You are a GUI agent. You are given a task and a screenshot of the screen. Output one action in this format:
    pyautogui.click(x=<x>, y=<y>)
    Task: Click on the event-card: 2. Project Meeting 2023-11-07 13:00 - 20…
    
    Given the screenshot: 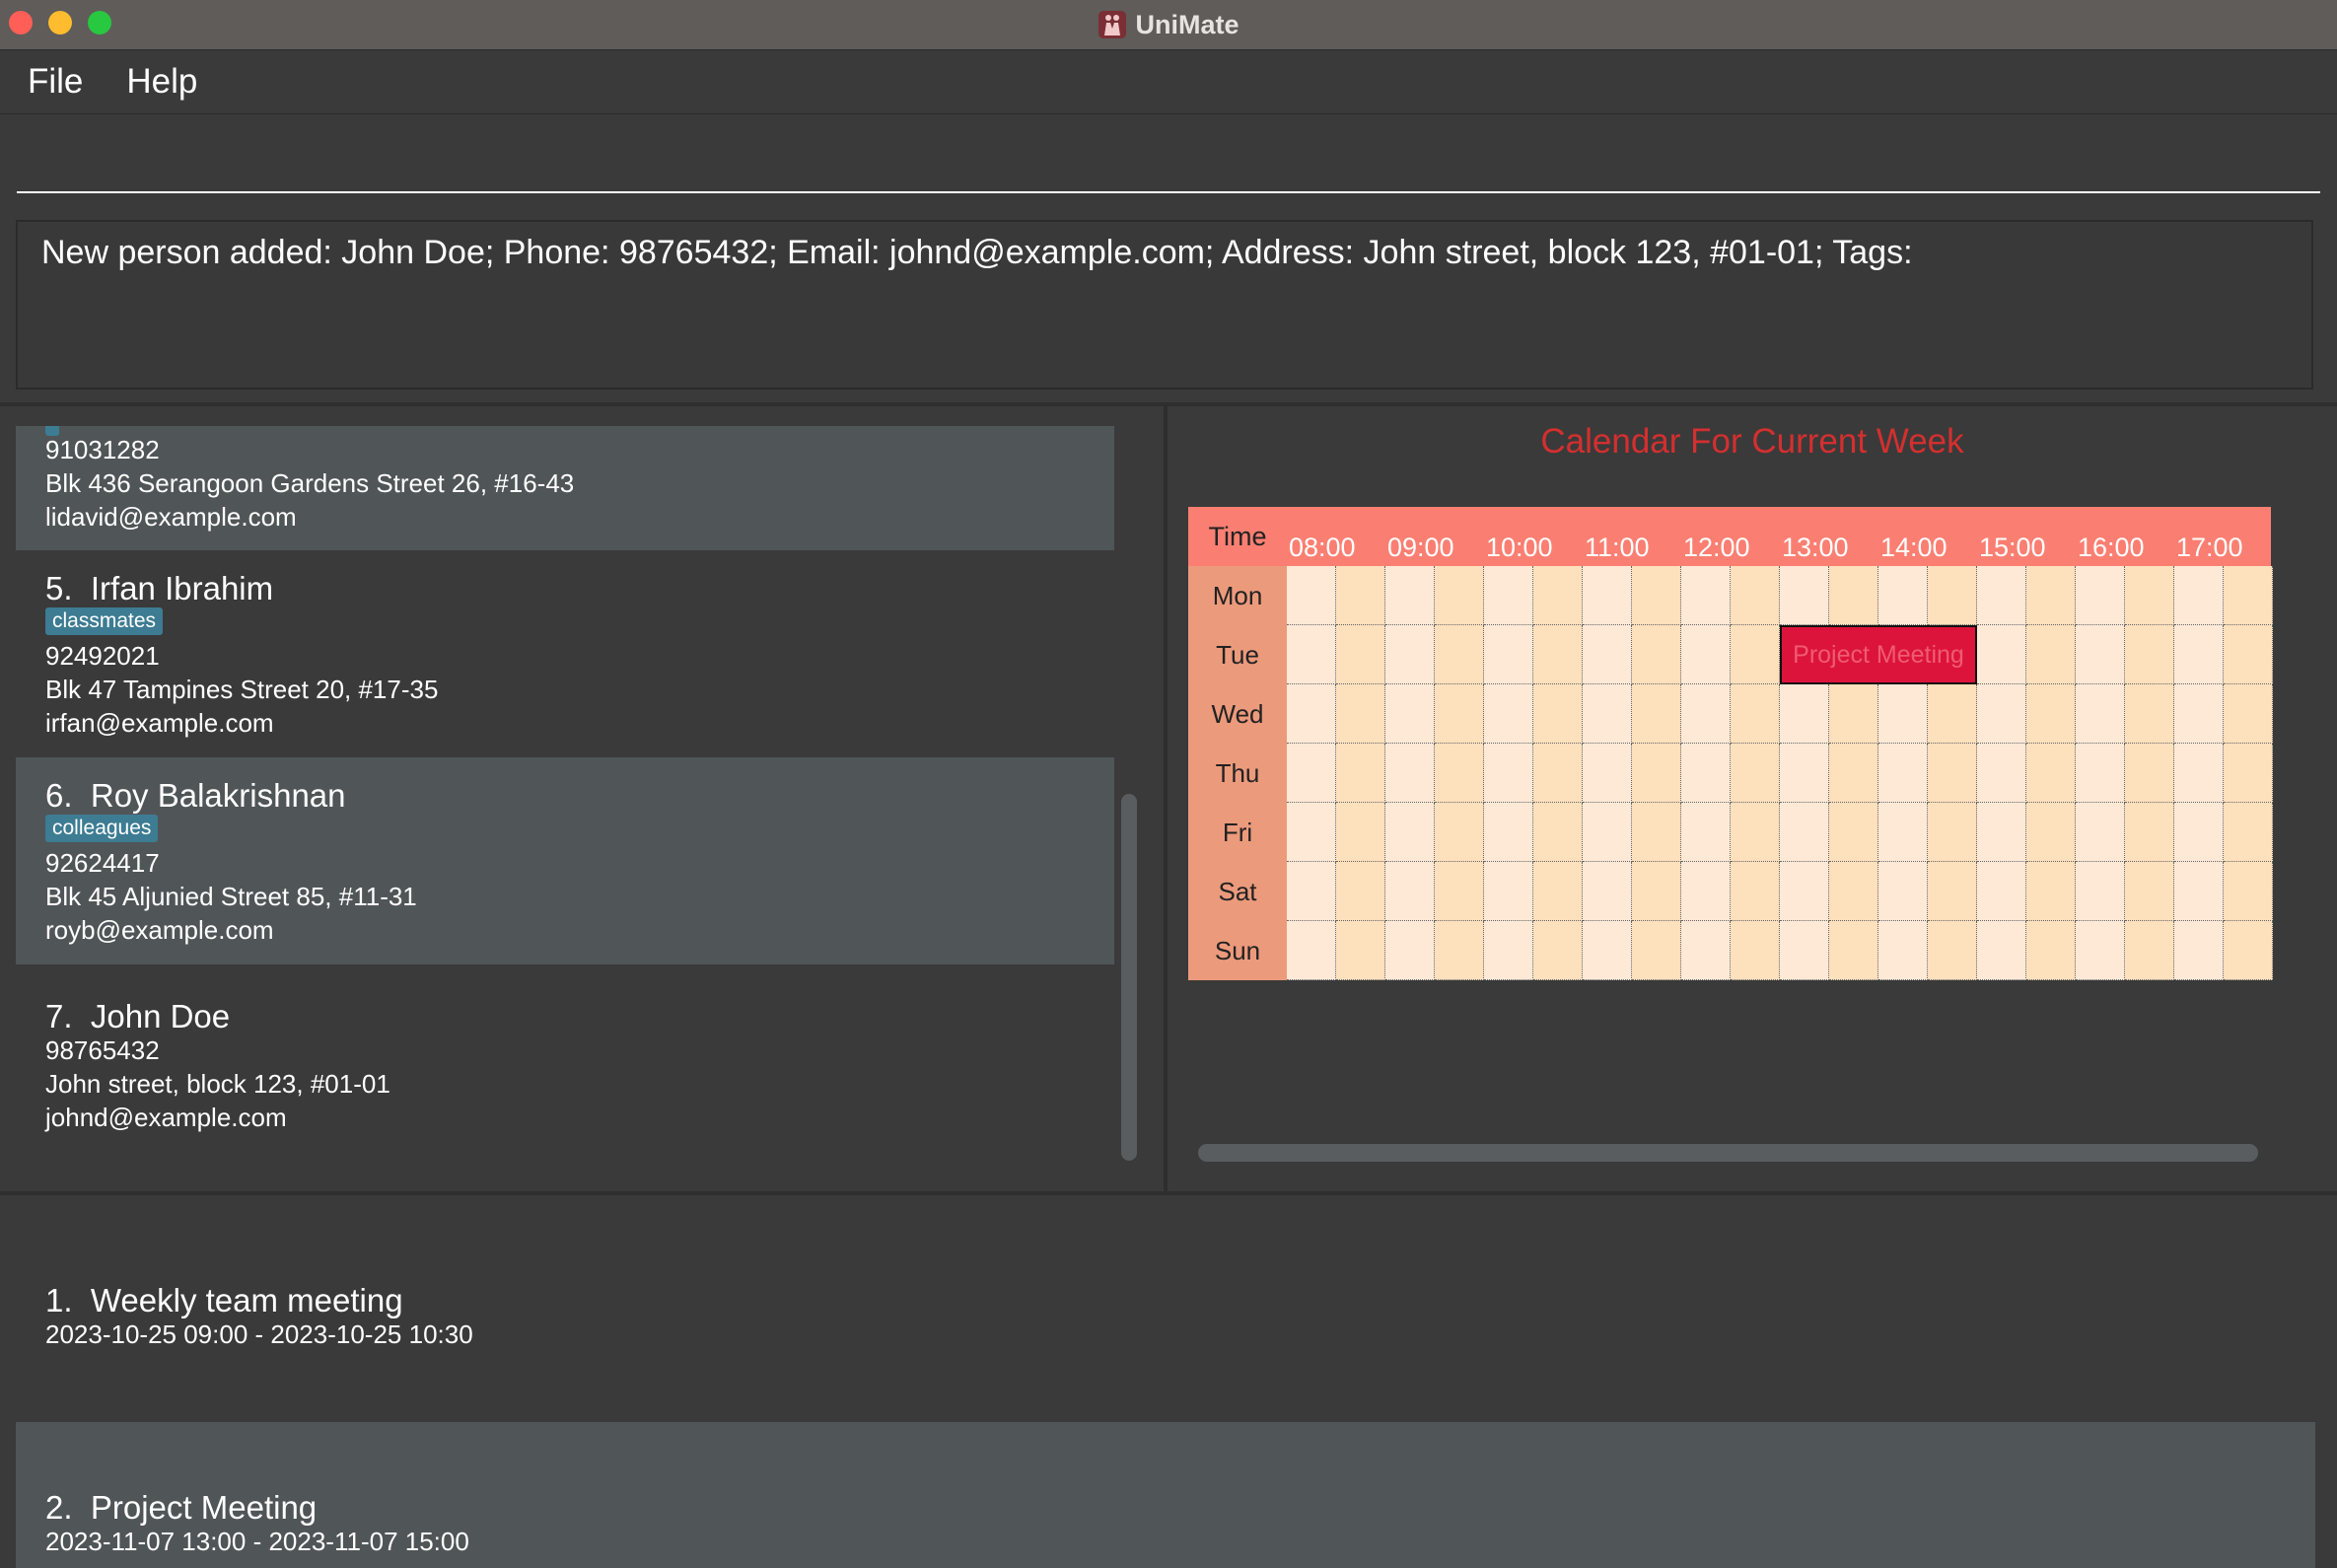 What is the action you would take?
    pyautogui.click(x=1165, y=1495)
    